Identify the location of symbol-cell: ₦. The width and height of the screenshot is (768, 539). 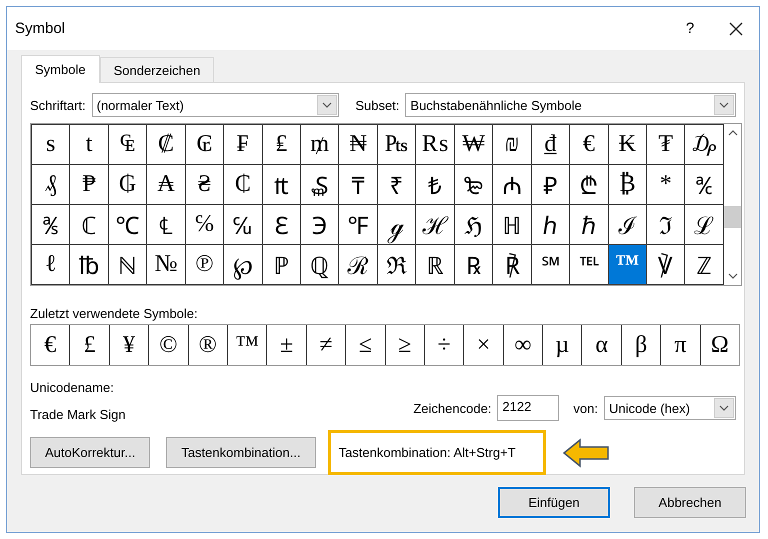
(358, 144).